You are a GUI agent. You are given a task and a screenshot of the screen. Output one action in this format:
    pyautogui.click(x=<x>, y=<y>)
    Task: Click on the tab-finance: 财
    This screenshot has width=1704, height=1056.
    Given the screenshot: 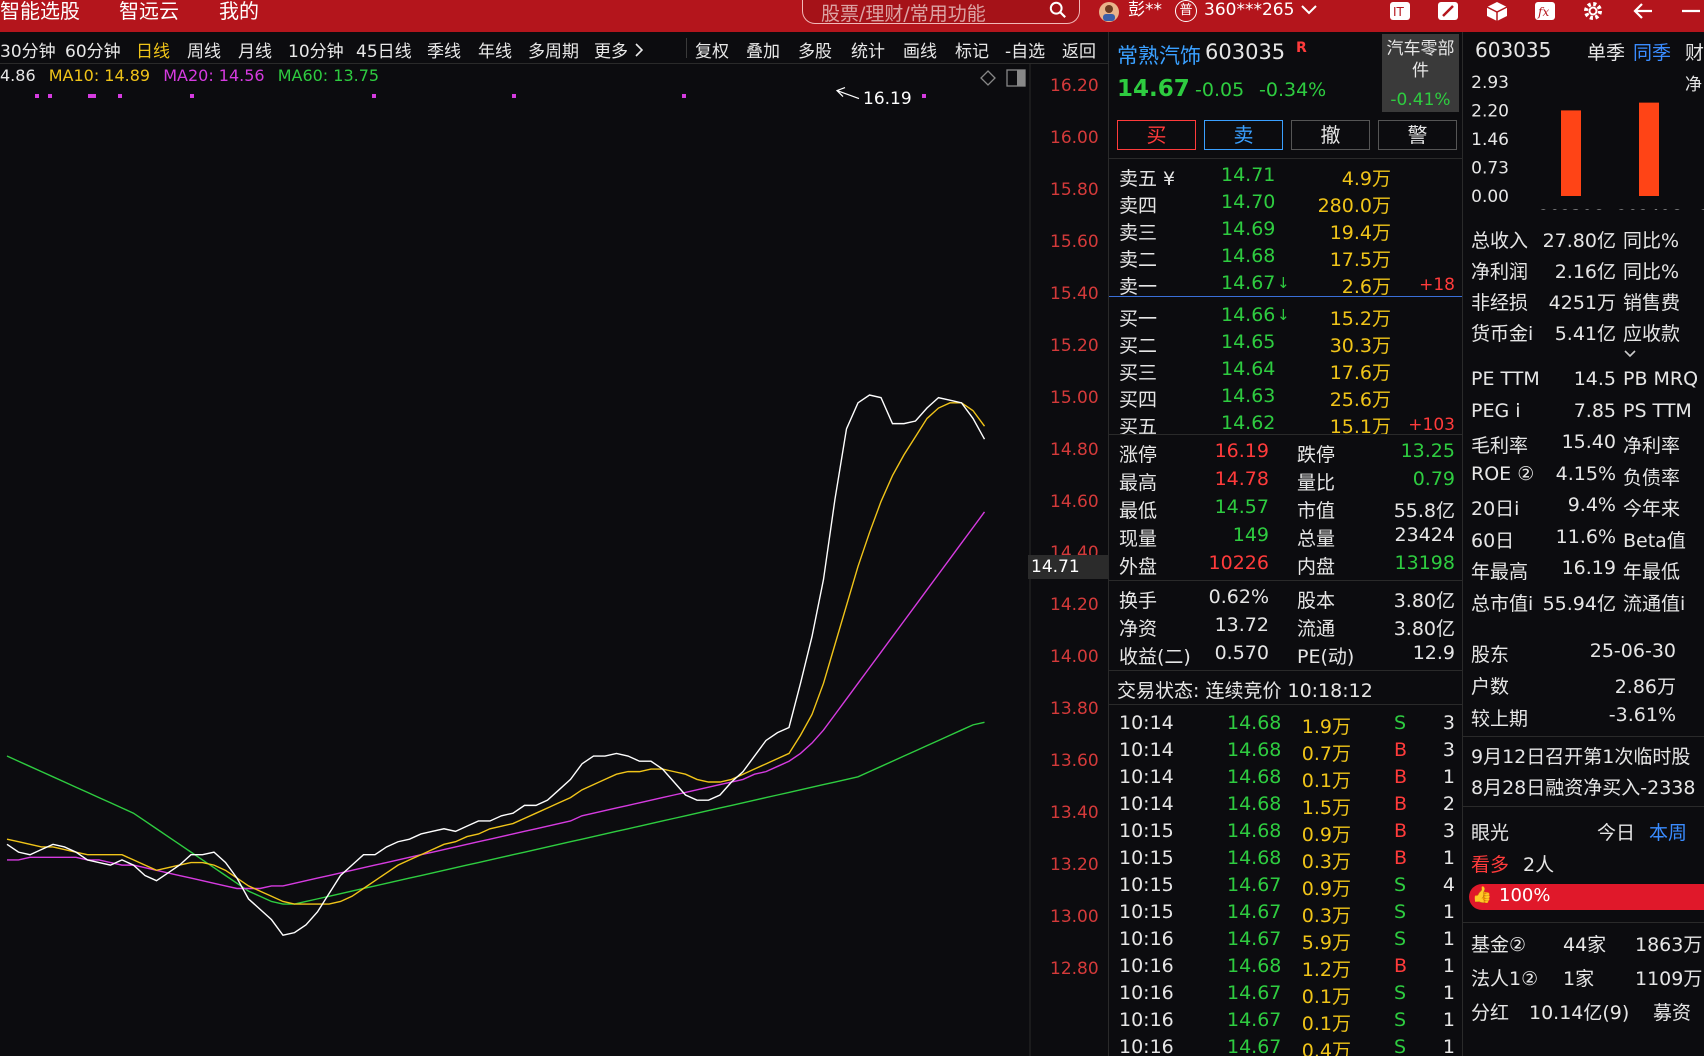 What is the action you would take?
    pyautogui.click(x=1694, y=51)
    